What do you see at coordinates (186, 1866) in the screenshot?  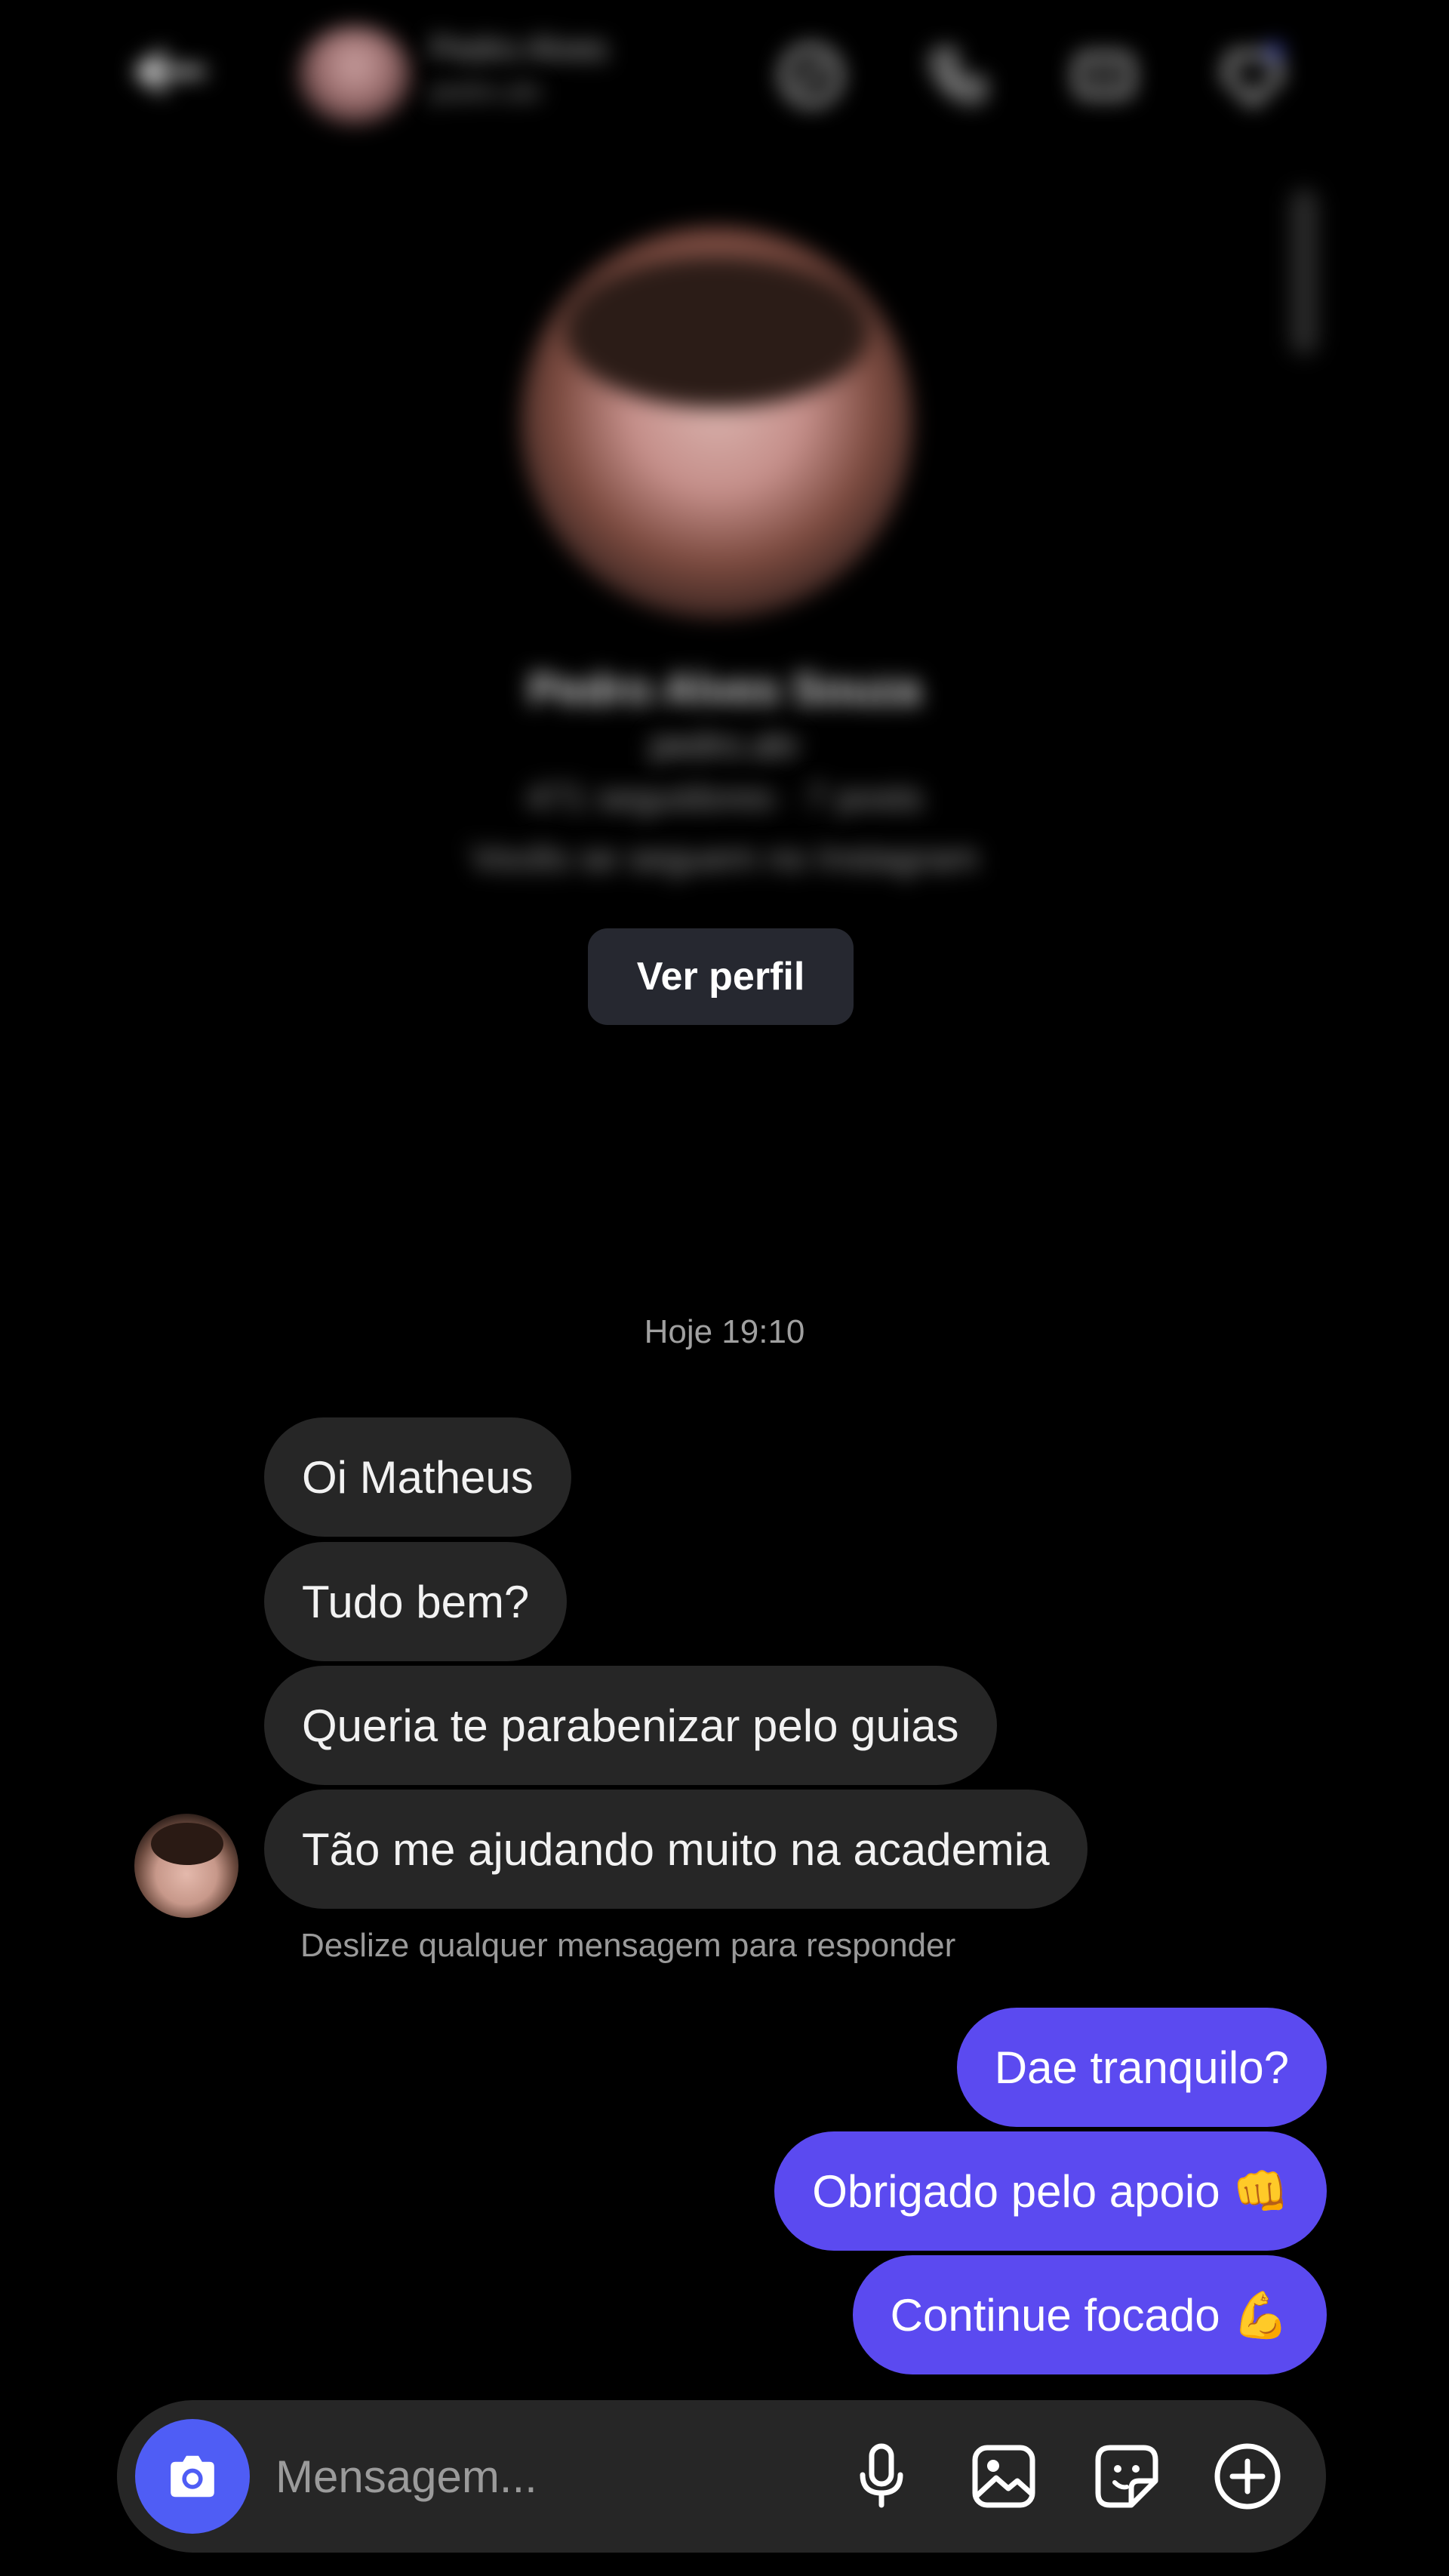 I see `contact-avatar` at bounding box center [186, 1866].